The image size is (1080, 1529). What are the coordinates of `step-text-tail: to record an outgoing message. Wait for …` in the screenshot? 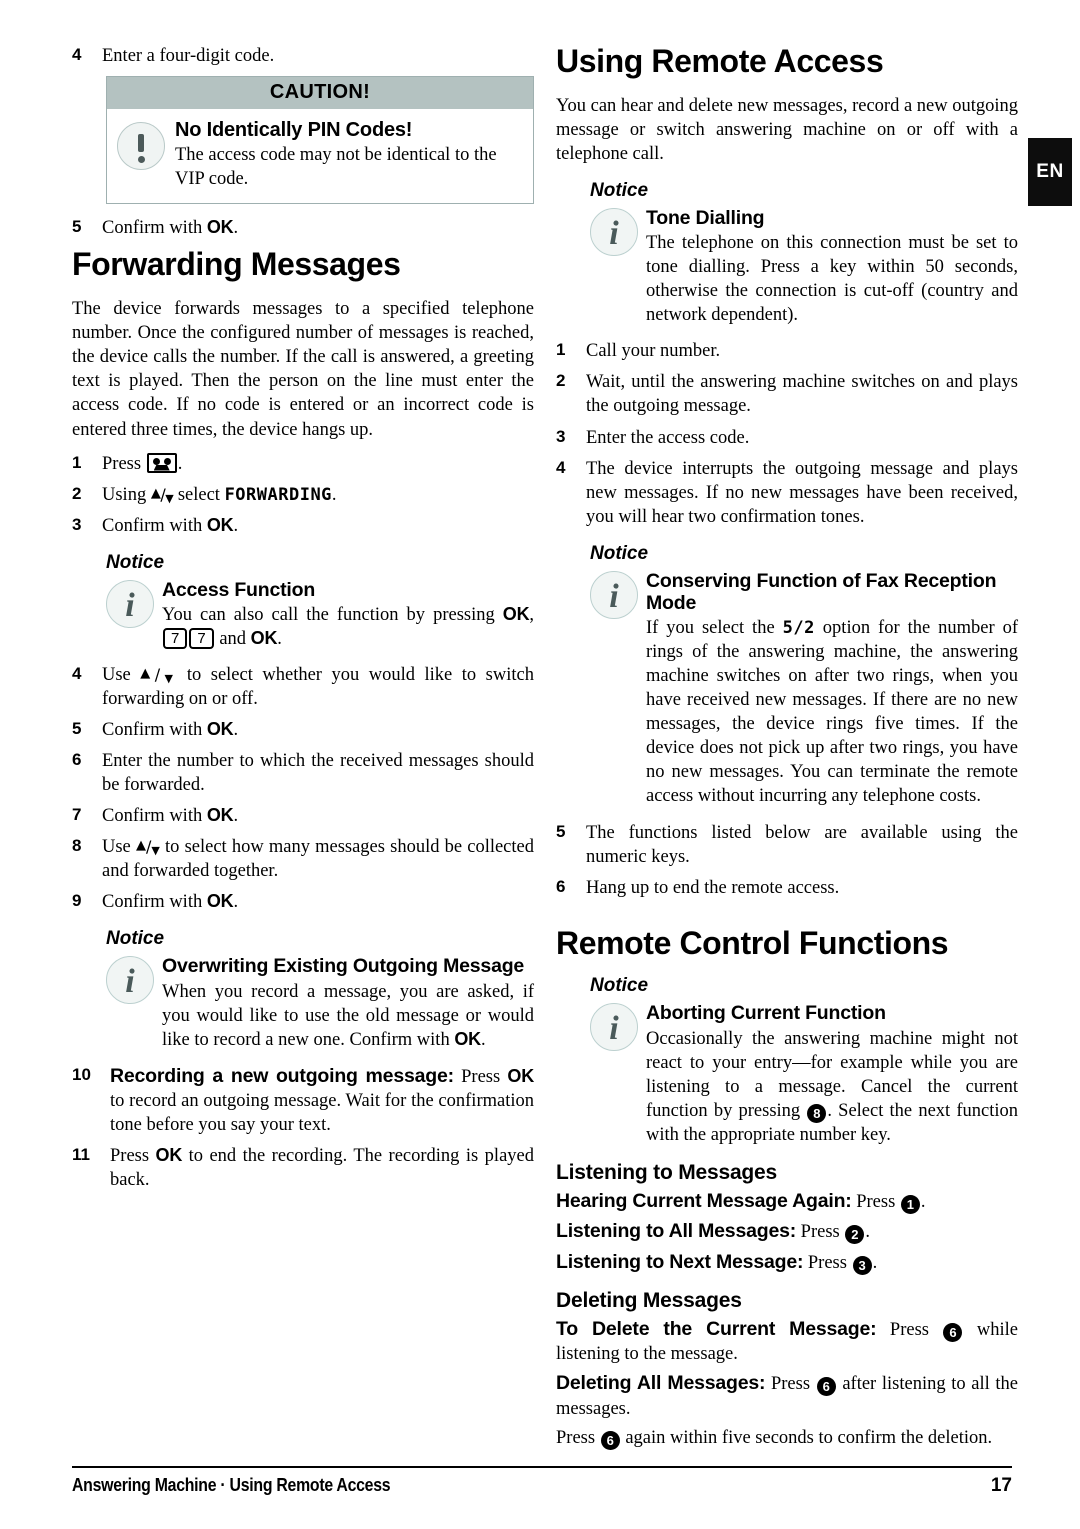 It's located at (322, 1113).